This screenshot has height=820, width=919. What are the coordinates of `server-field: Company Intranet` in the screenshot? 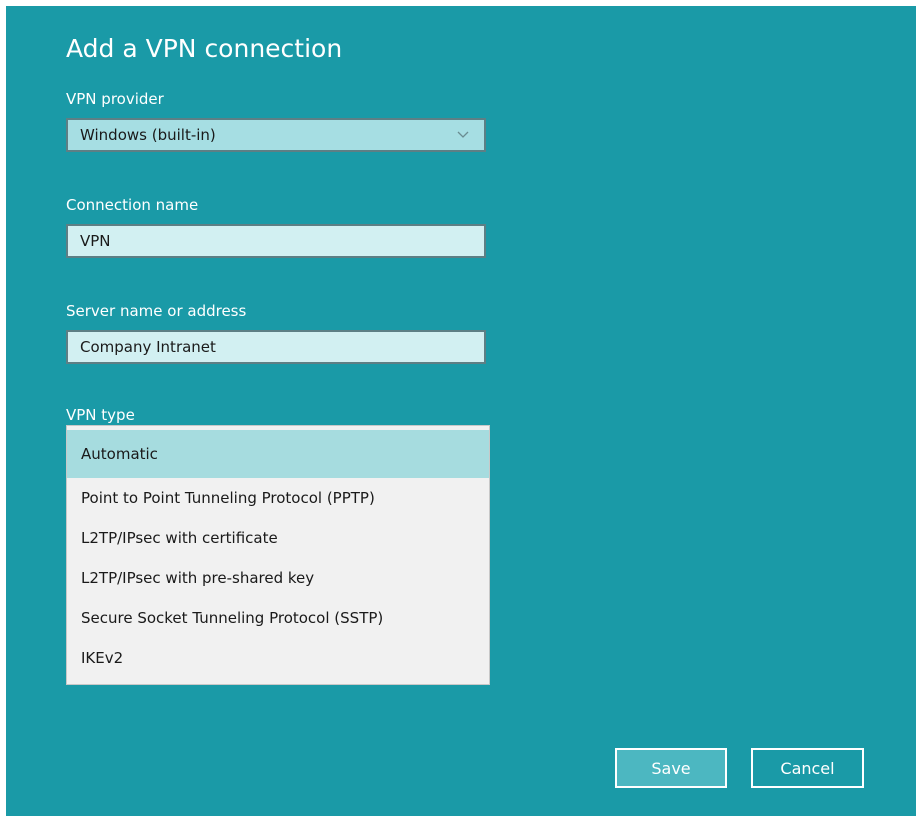 It's located at (276, 347).